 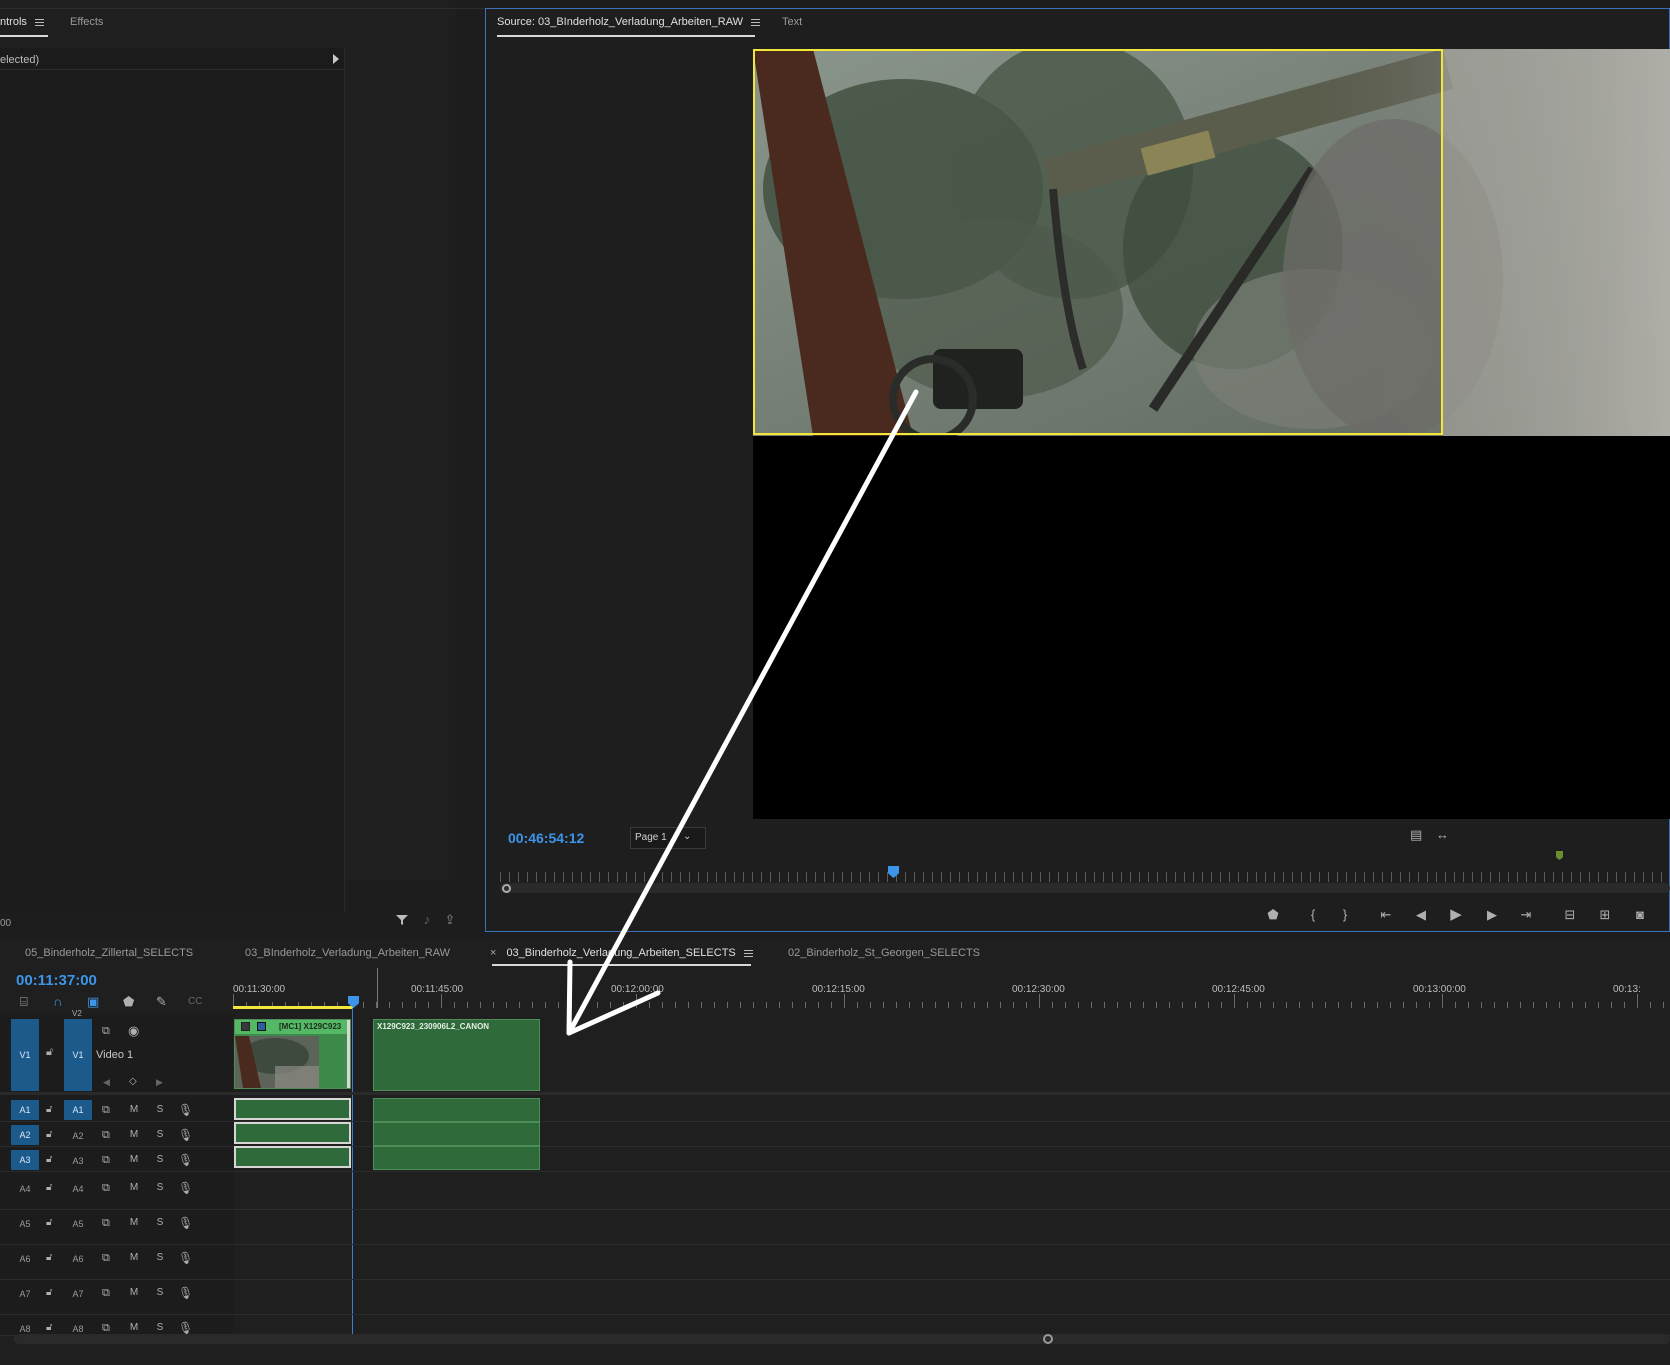 What do you see at coordinates (1048, 1339) in the screenshot?
I see `scroll-handle` at bounding box center [1048, 1339].